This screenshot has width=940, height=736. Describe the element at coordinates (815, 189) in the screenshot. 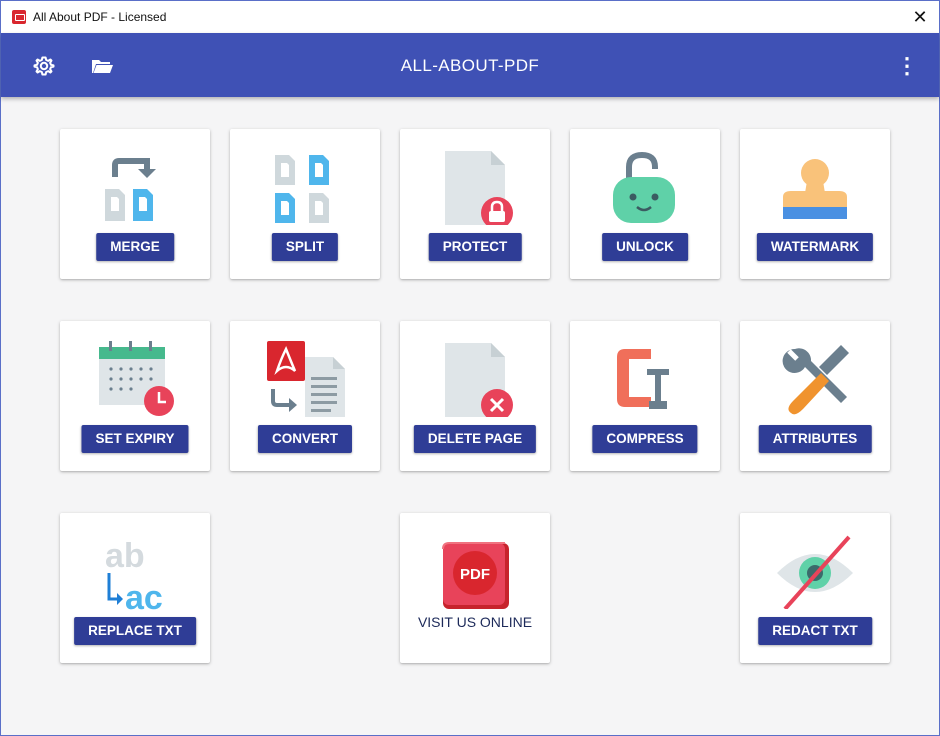

I see `stamp-icon` at that location.